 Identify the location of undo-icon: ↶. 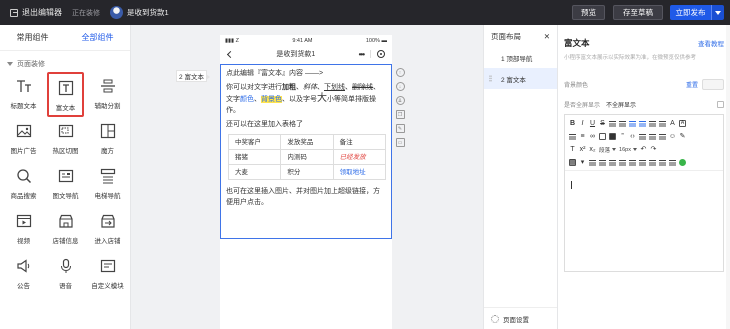
(643, 149).